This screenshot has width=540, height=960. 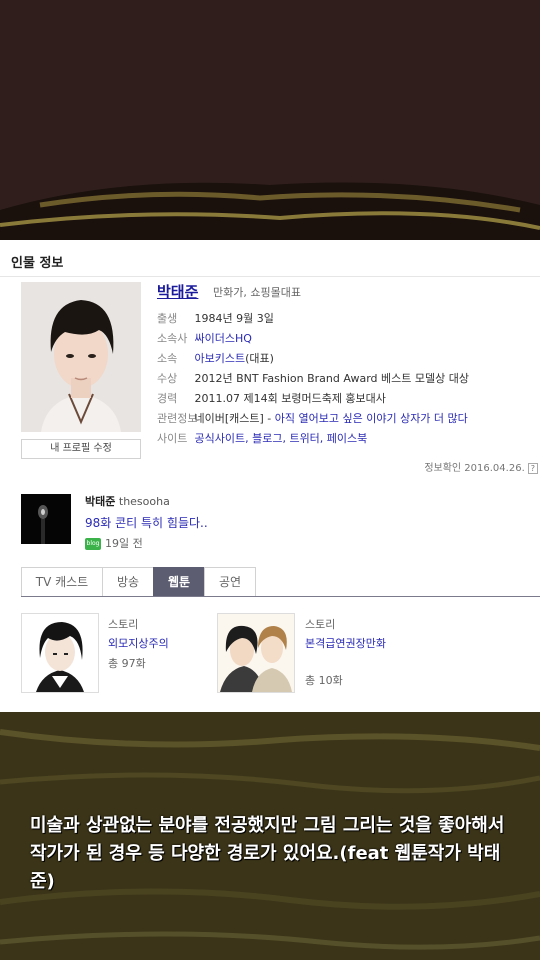 What do you see at coordinates (124, 543) in the screenshot?
I see `blog-time-text: 19일 전` at bounding box center [124, 543].